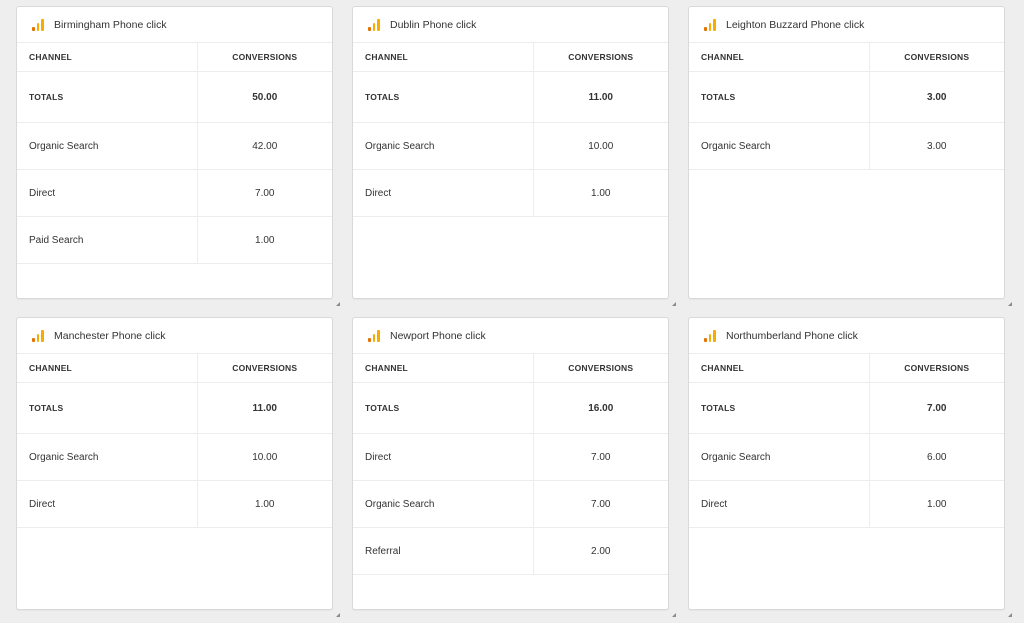 This screenshot has width=1024, height=623. I want to click on widget-title: Newport Phone click, so click(438, 335).